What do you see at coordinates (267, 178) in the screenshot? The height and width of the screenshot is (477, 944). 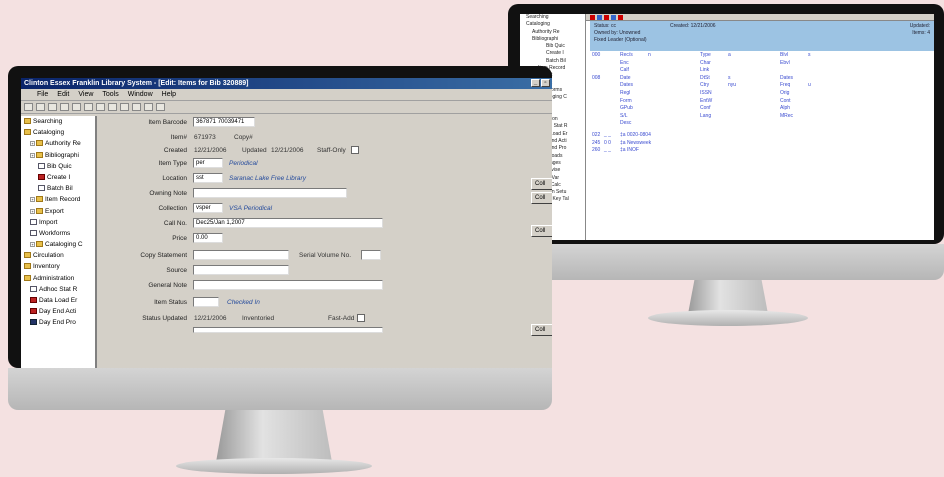 I see `location-description: Saranac Lake Free Library` at bounding box center [267, 178].